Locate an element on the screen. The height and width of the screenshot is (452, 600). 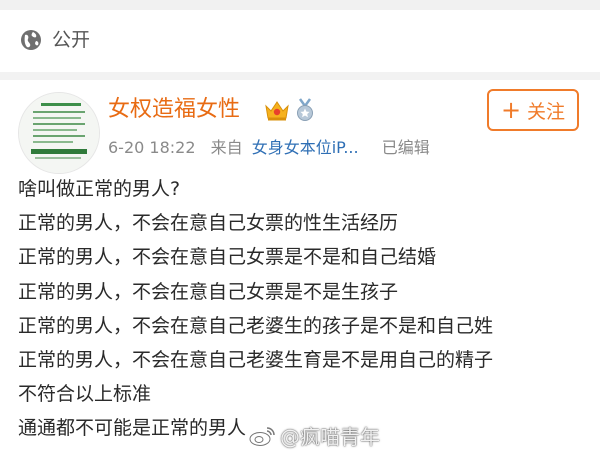
watermark: @疯喵青年 is located at coordinates (314, 435).